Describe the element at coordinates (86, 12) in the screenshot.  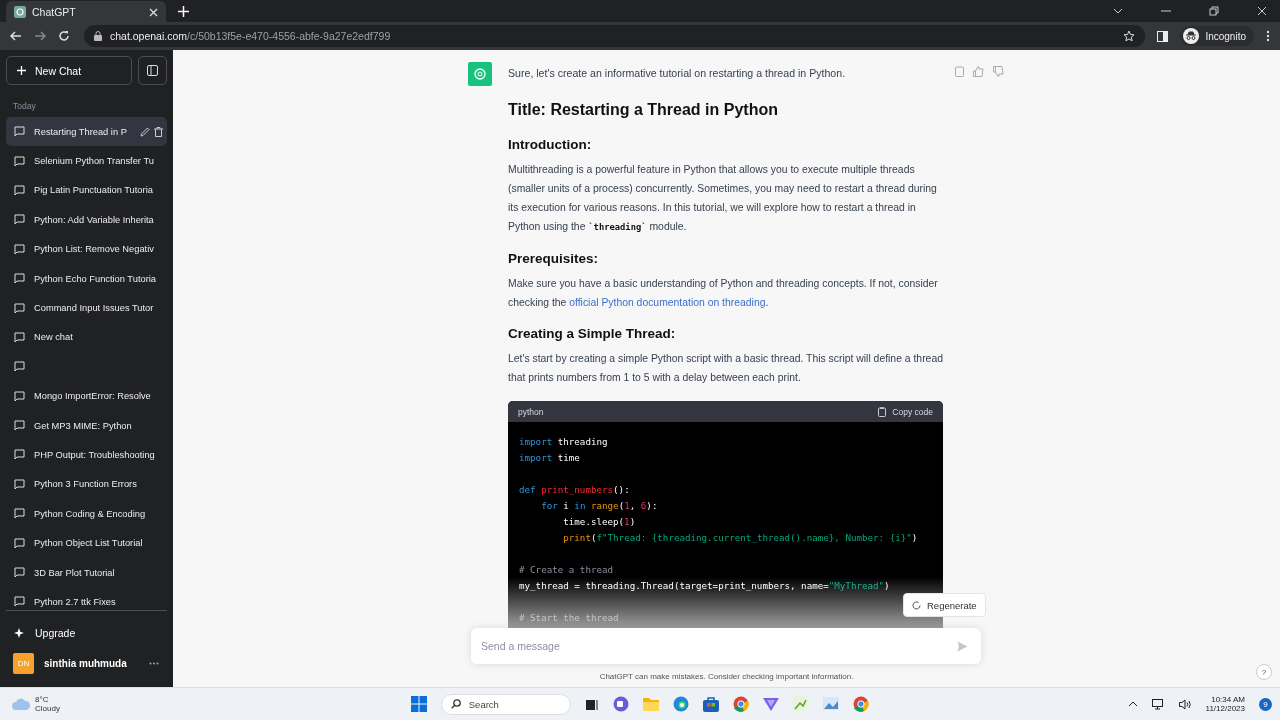
I see `browser-tab: ChatGPT` at that location.